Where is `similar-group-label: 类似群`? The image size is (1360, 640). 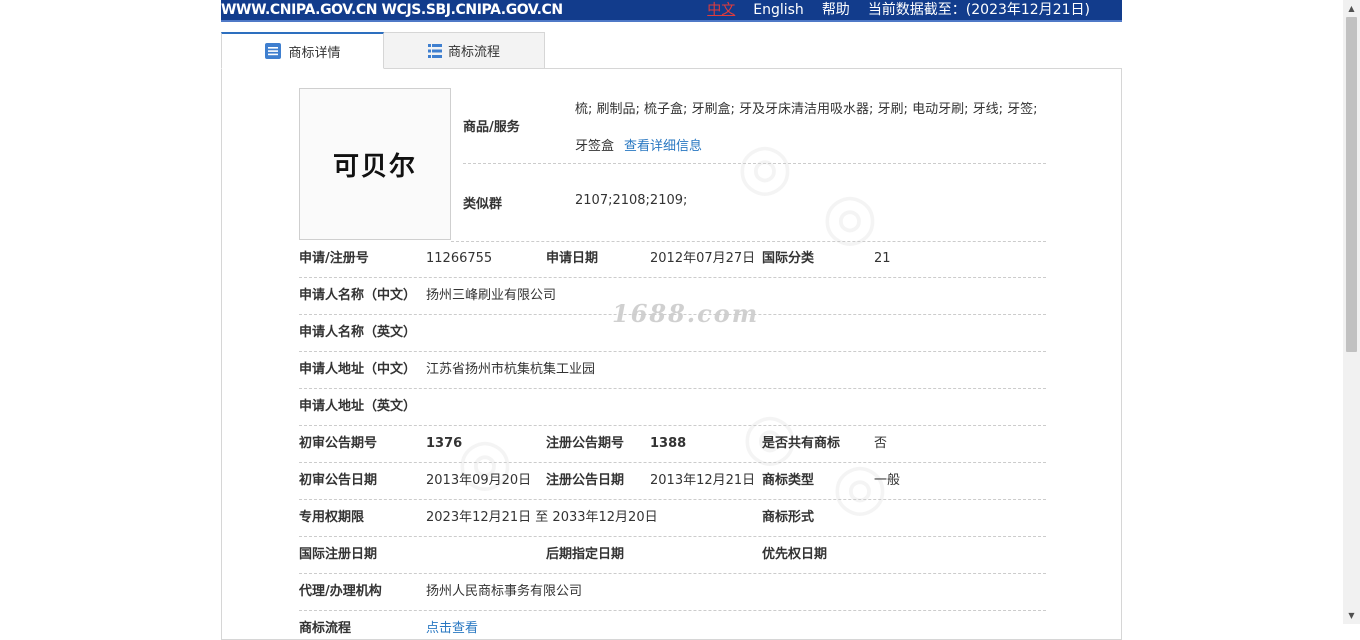
similar-group-label: 类似群 is located at coordinates (483, 204).